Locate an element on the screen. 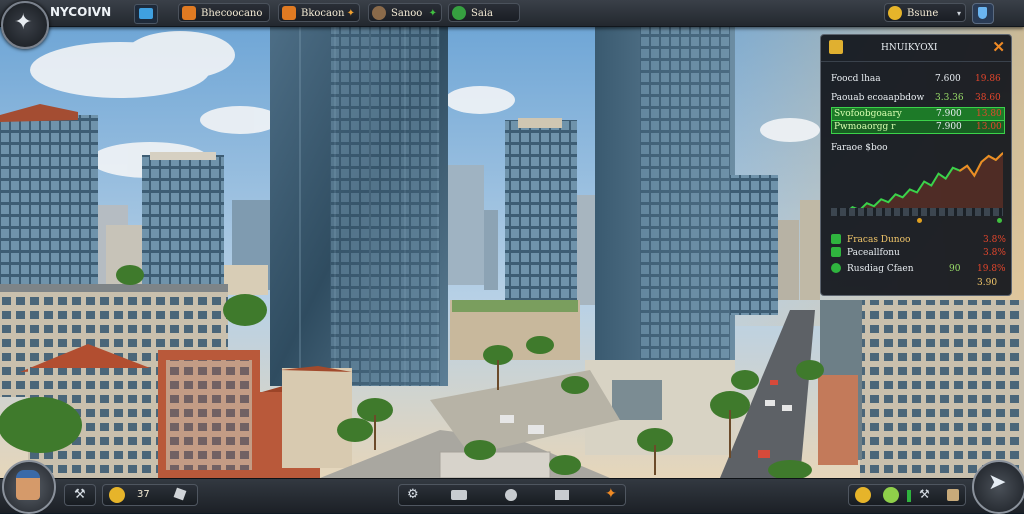 The width and height of the screenshot is (1024, 514). task-row: Rusdiag Cfaen 90 19.8% is located at coordinates (918, 269).